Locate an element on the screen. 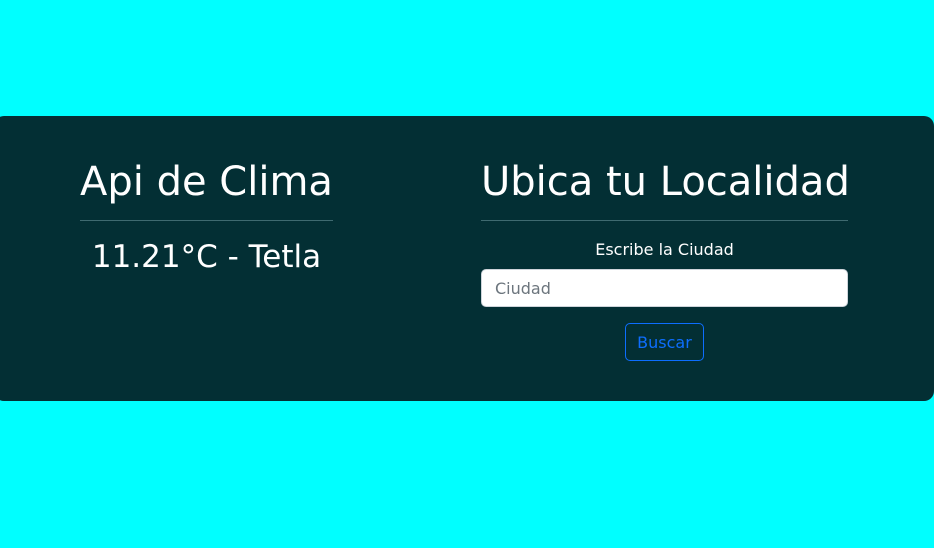 This screenshot has width=934, height=548. weather-result: 11.21°C - Tetla is located at coordinates (206, 257).